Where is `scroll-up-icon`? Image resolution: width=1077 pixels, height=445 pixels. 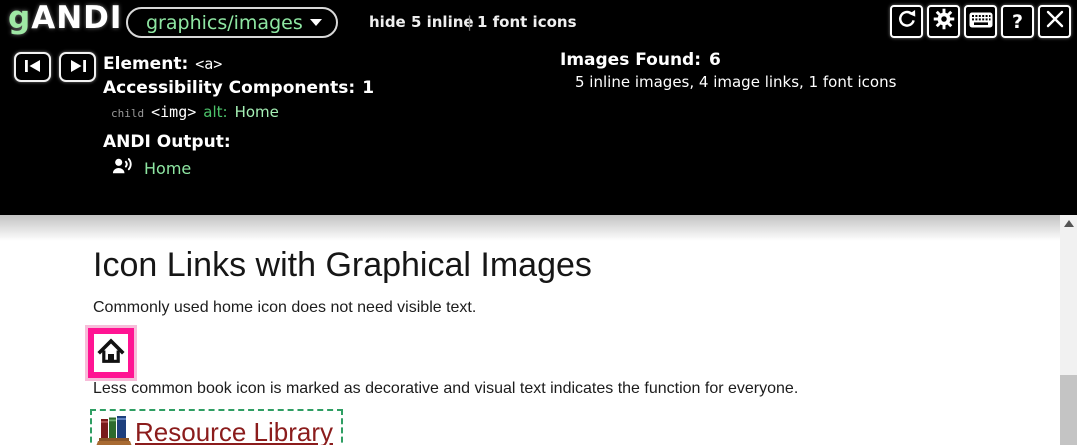 scroll-up-icon is located at coordinates (1068, 223).